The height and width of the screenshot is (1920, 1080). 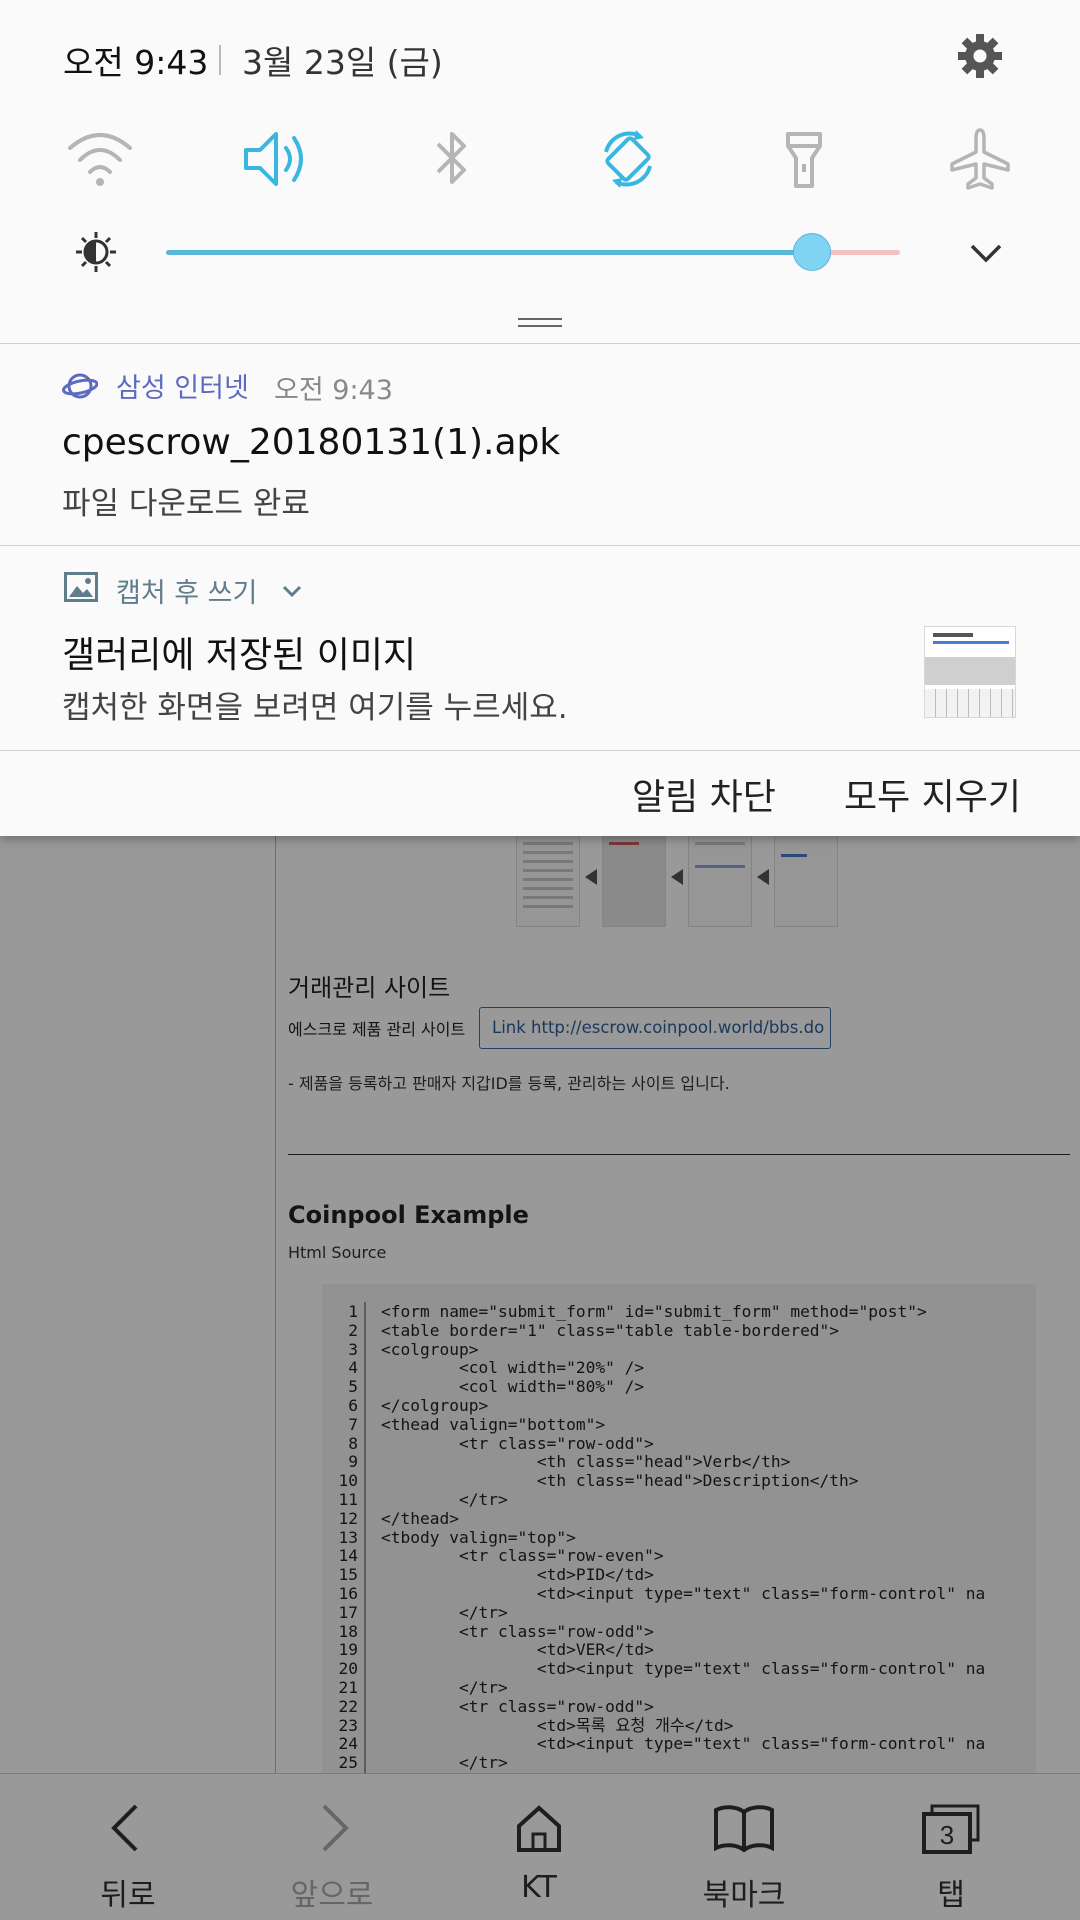 What do you see at coordinates (239, 655) in the screenshot?
I see `notification-title: 갤러리에 저장된 이미지` at bounding box center [239, 655].